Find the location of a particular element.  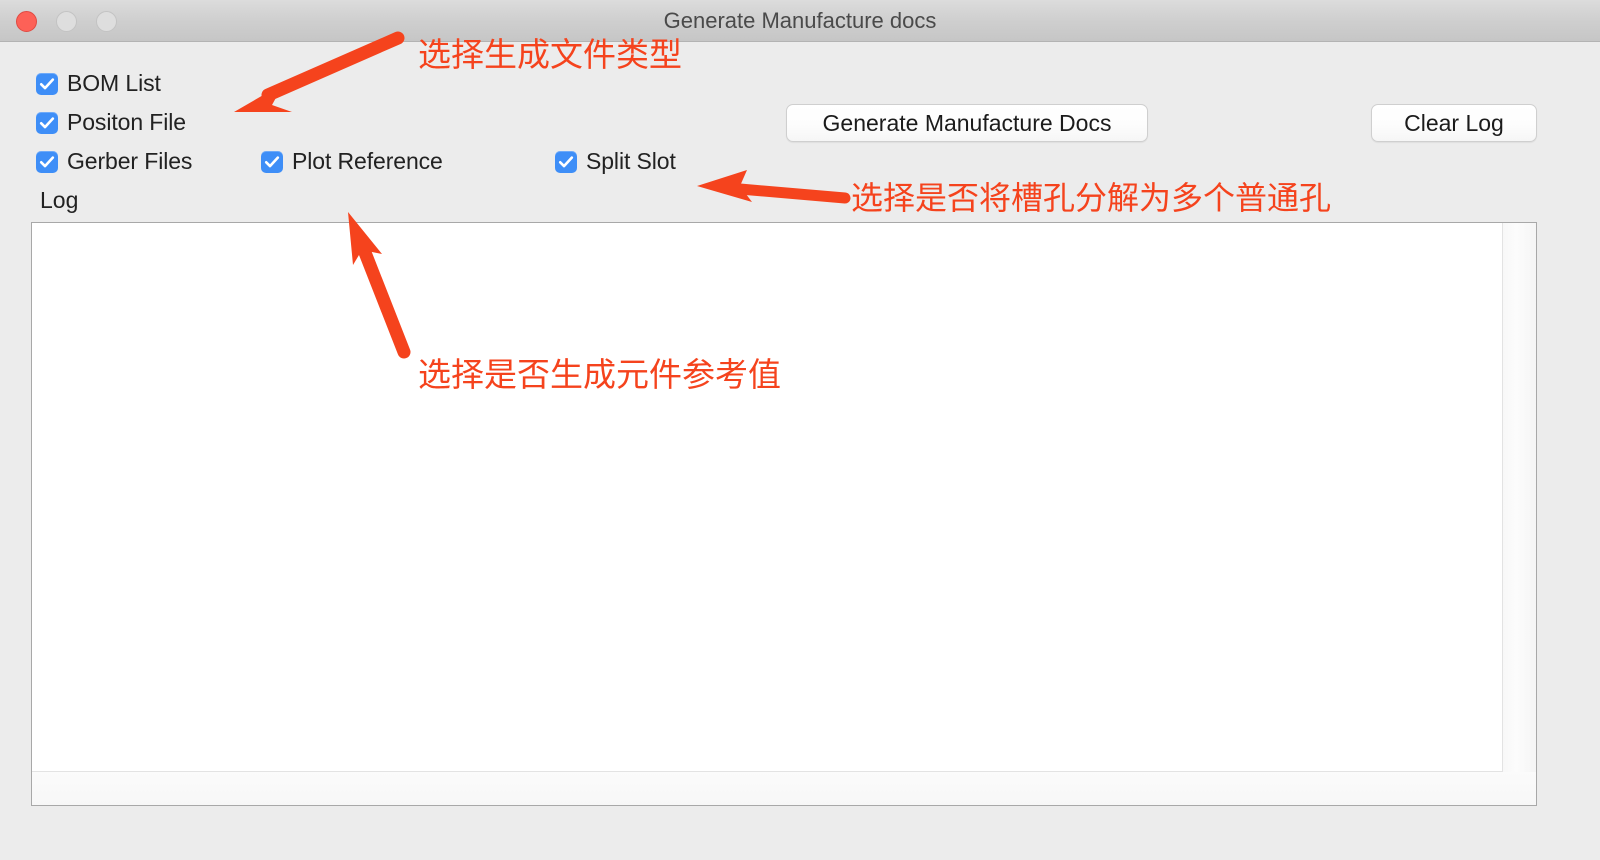

checkbox-position-file: Positon File is located at coordinates (111, 122).